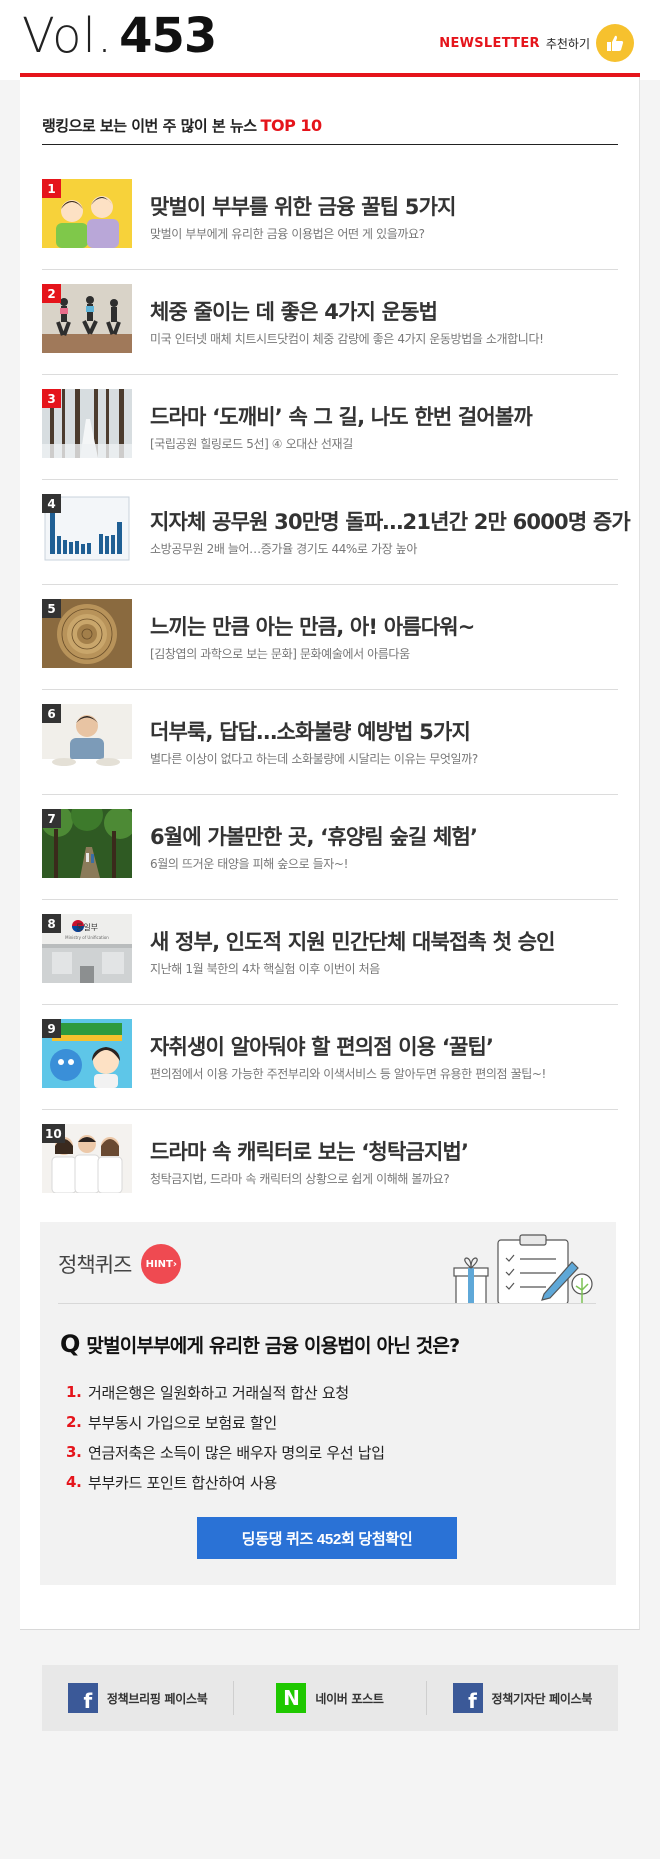 The image size is (660, 1859). What do you see at coordinates (87, 1158) in the screenshot?
I see `news-thumbnail-drama-doctors: 10` at bounding box center [87, 1158].